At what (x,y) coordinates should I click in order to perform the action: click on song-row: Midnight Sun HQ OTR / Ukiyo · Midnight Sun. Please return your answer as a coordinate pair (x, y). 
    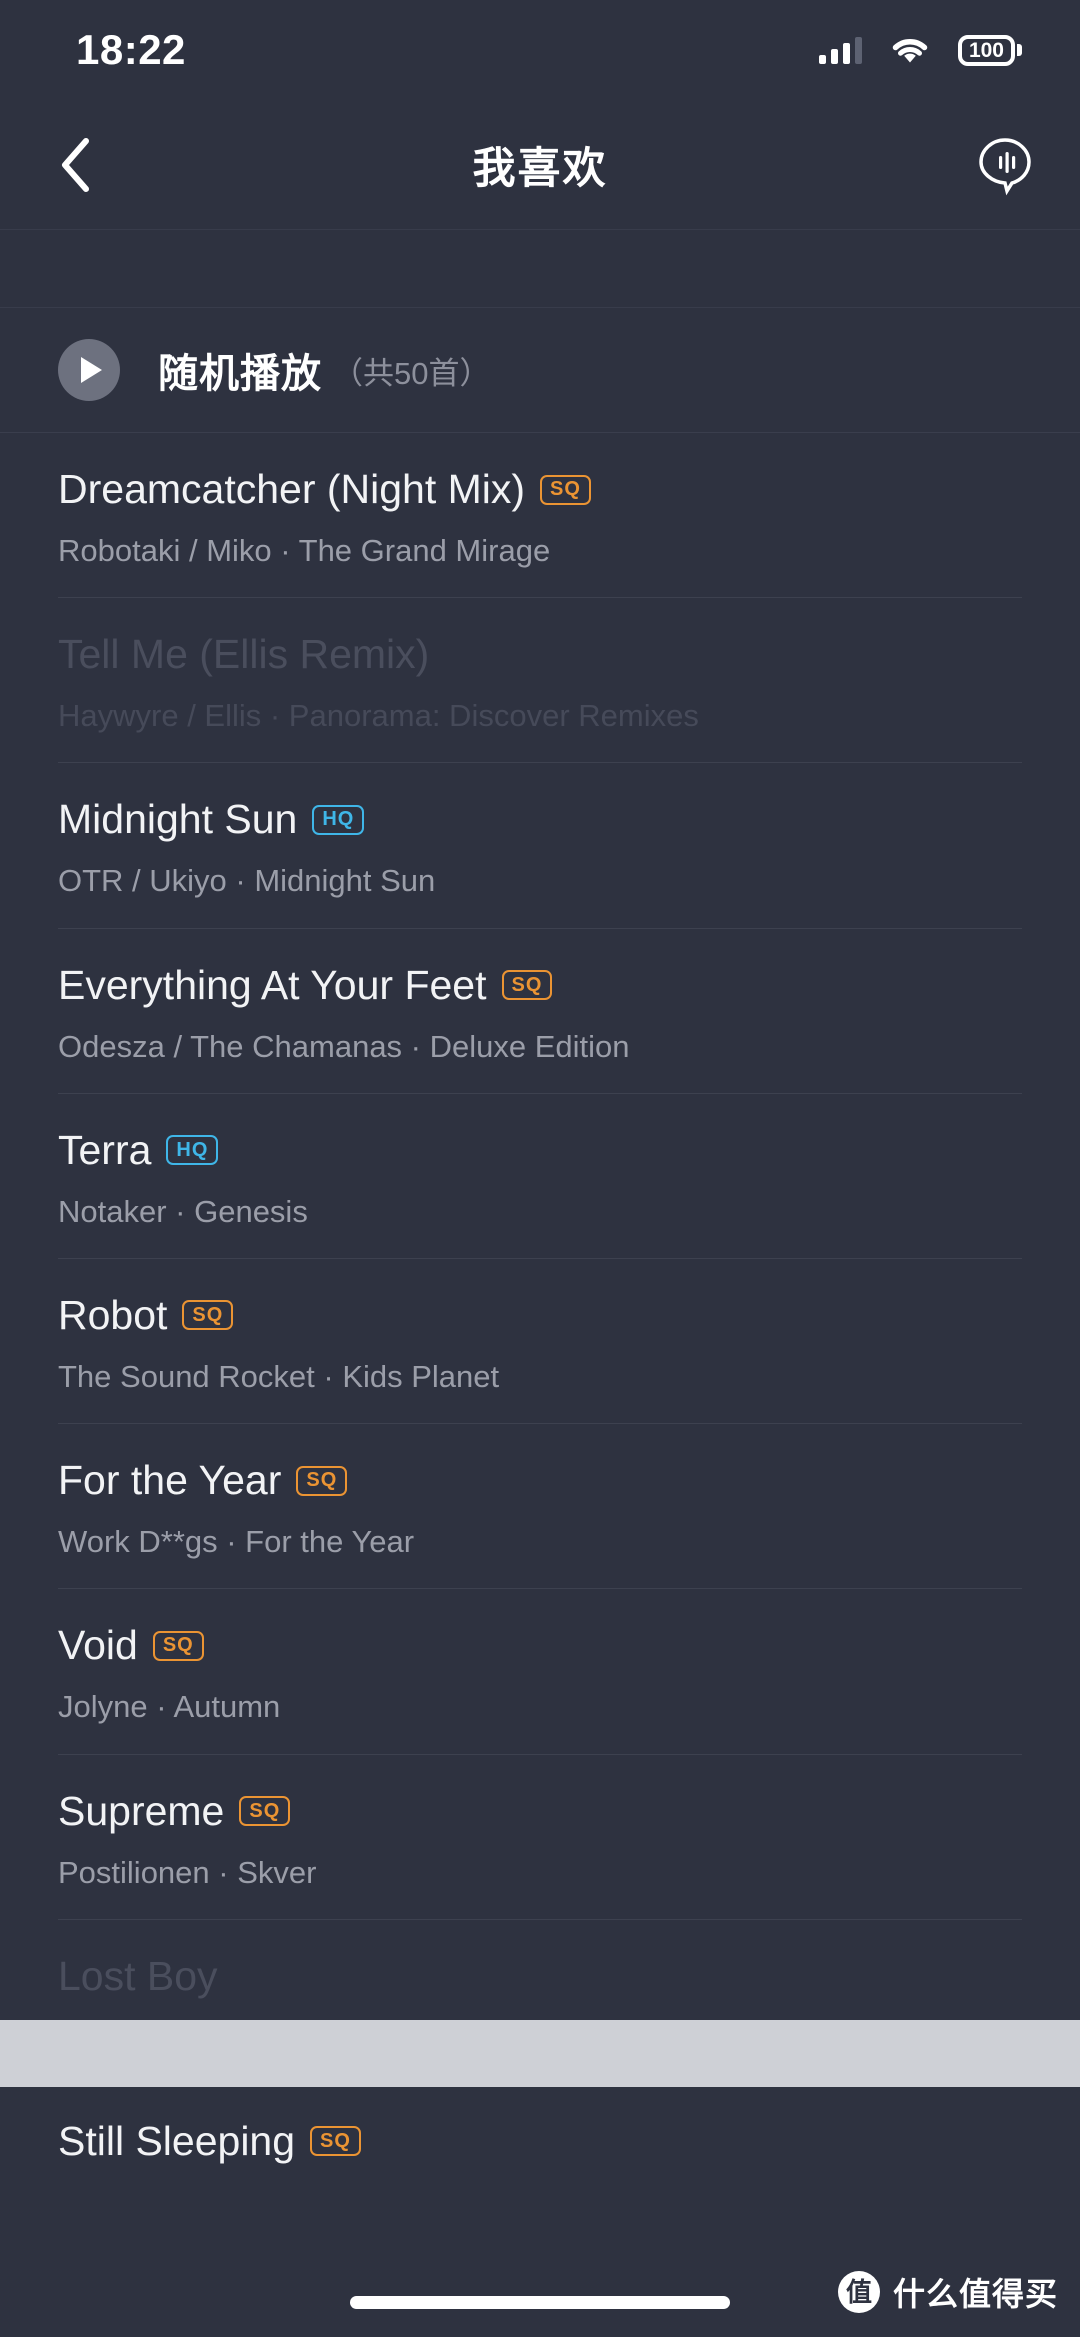
    Looking at the image, I should click on (540, 846).